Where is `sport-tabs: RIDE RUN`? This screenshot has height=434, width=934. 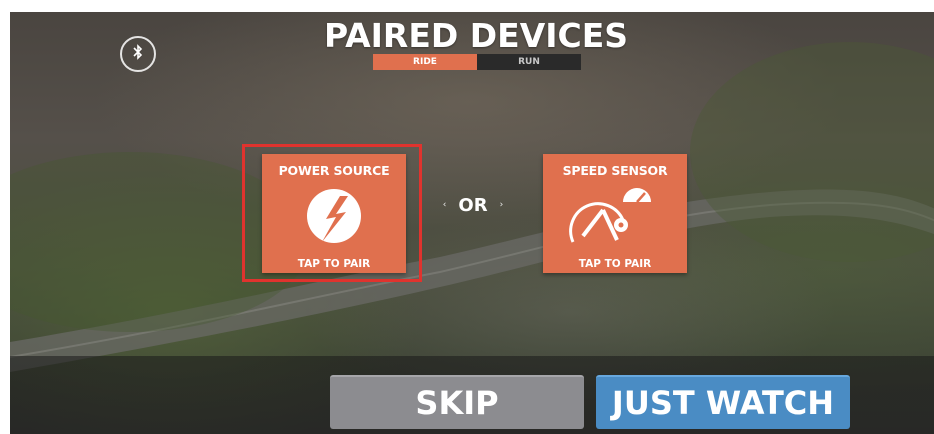 sport-tabs: RIDE RUN is located at coordinates (477, 62).